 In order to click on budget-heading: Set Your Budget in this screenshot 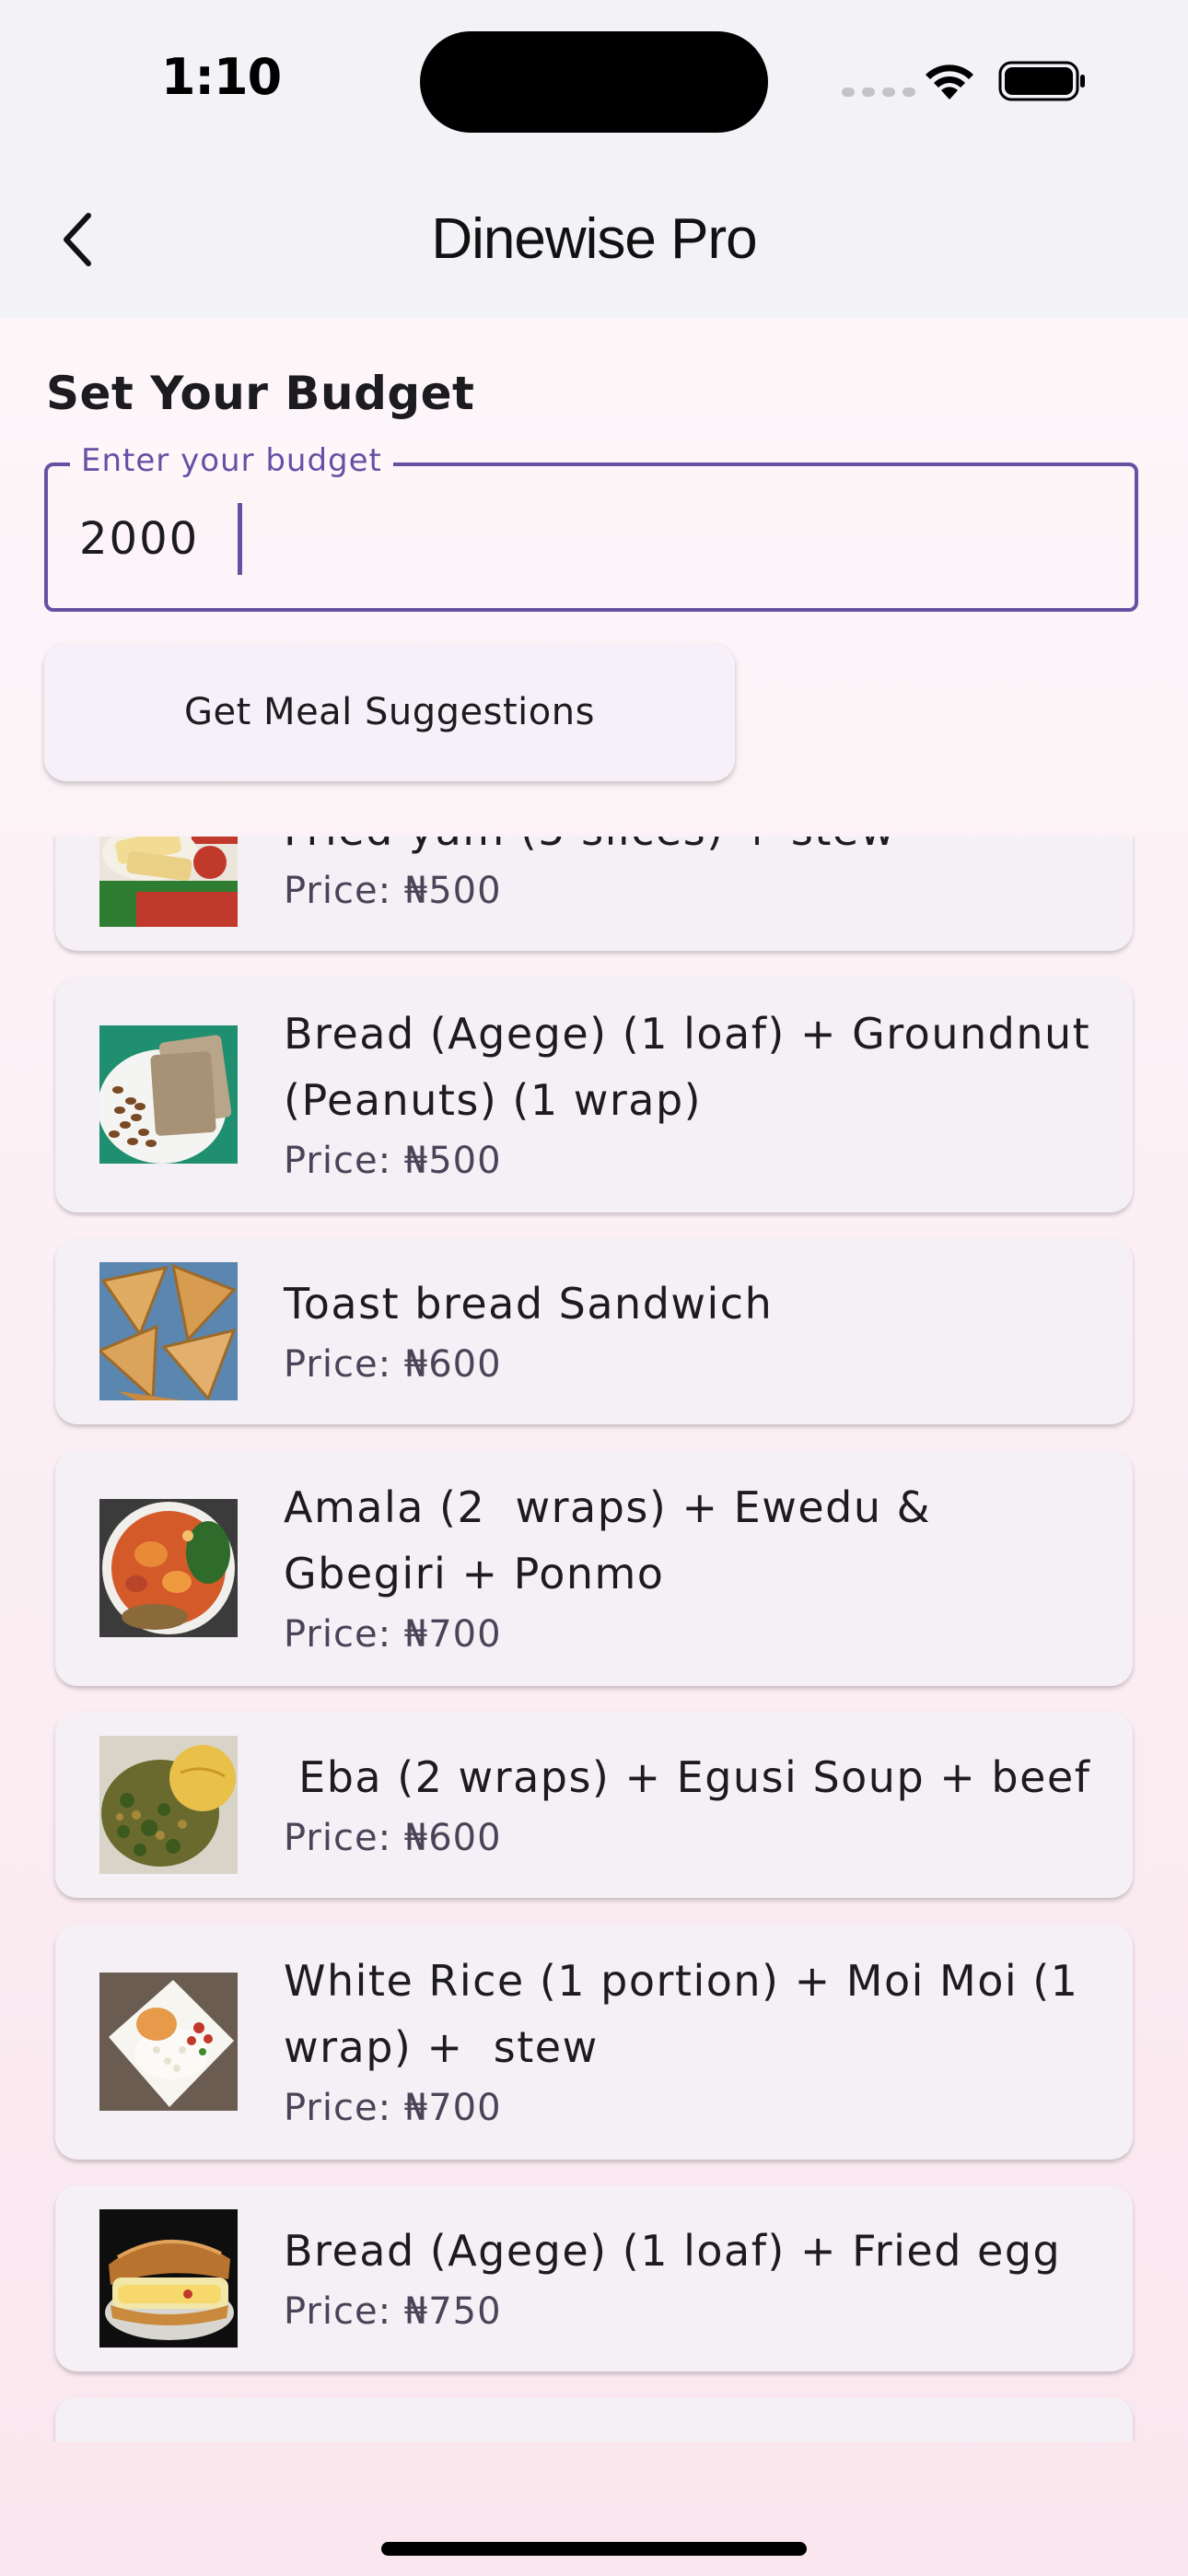, I will do `click(260, 393)`.